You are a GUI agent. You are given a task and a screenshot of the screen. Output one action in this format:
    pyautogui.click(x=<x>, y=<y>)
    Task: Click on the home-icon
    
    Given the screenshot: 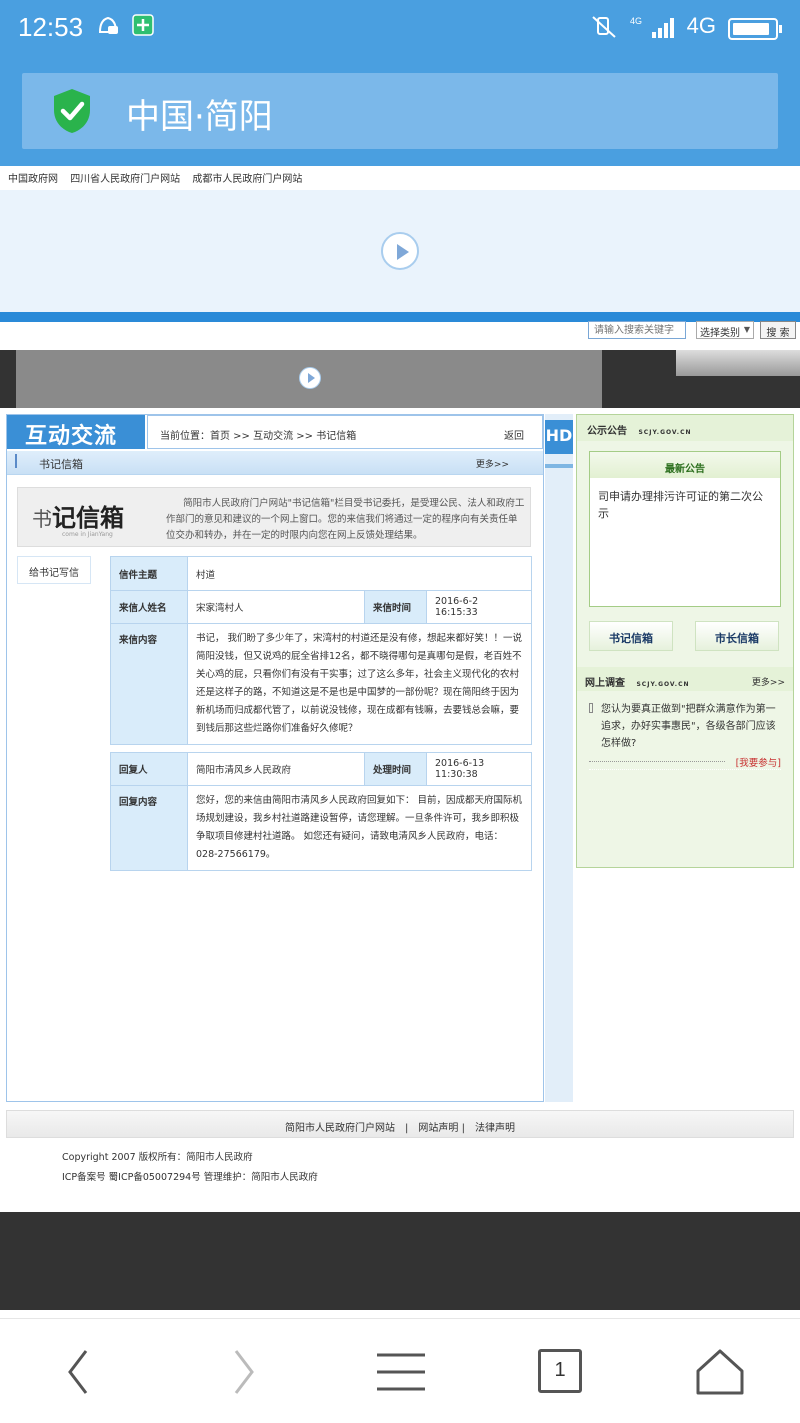 What is the action you would take?
    pyautogui.click(x=720, y=1372)
    